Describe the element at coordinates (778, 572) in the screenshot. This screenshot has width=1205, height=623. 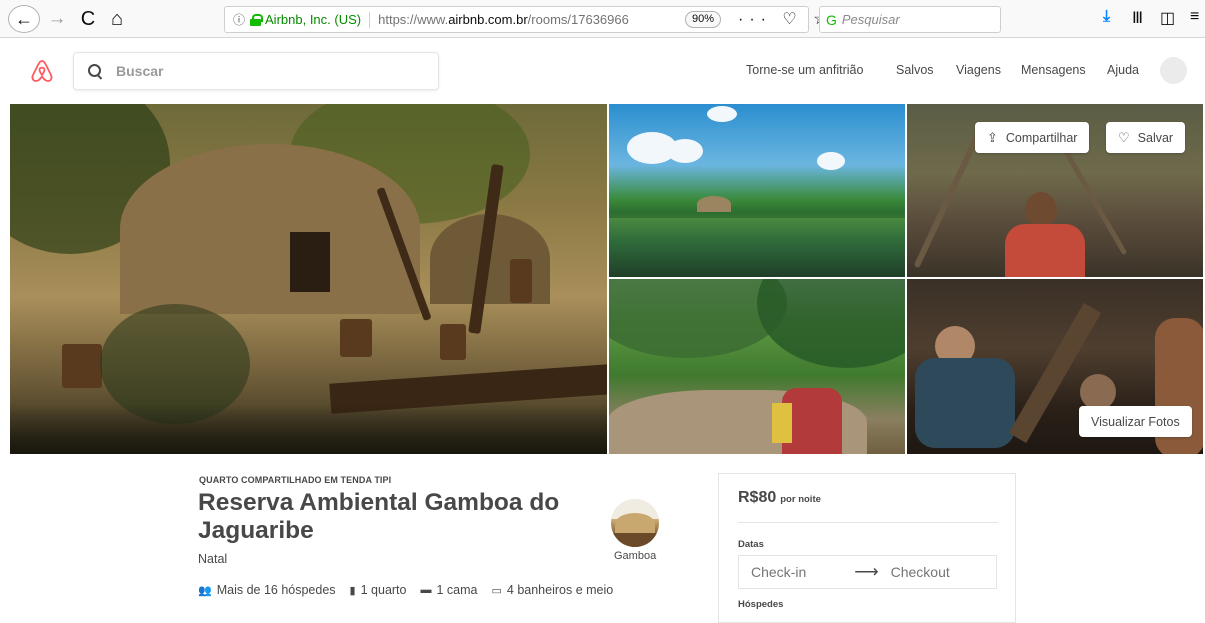
I see `checkin-field: Check-in` at that location.